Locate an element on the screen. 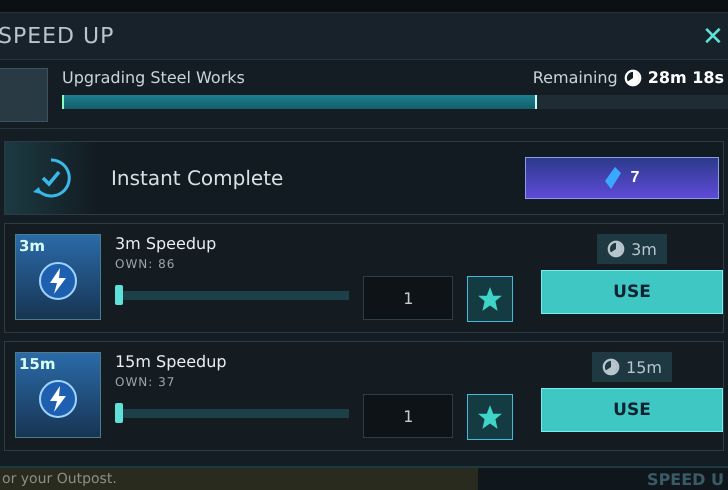  time-value: 15m is located at coordinates (644, 367).